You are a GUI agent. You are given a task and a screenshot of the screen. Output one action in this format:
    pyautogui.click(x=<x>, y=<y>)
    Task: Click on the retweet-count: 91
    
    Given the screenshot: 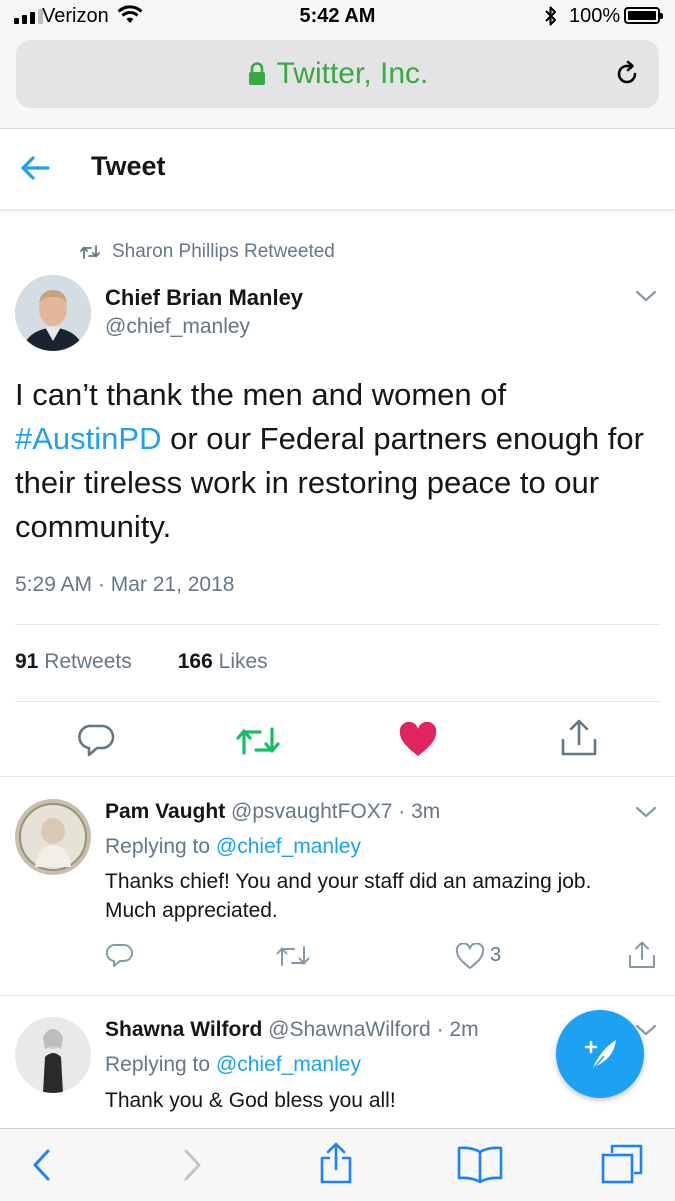 What is the action you would take?
    pyautogui.click(x=27, y=661)
    